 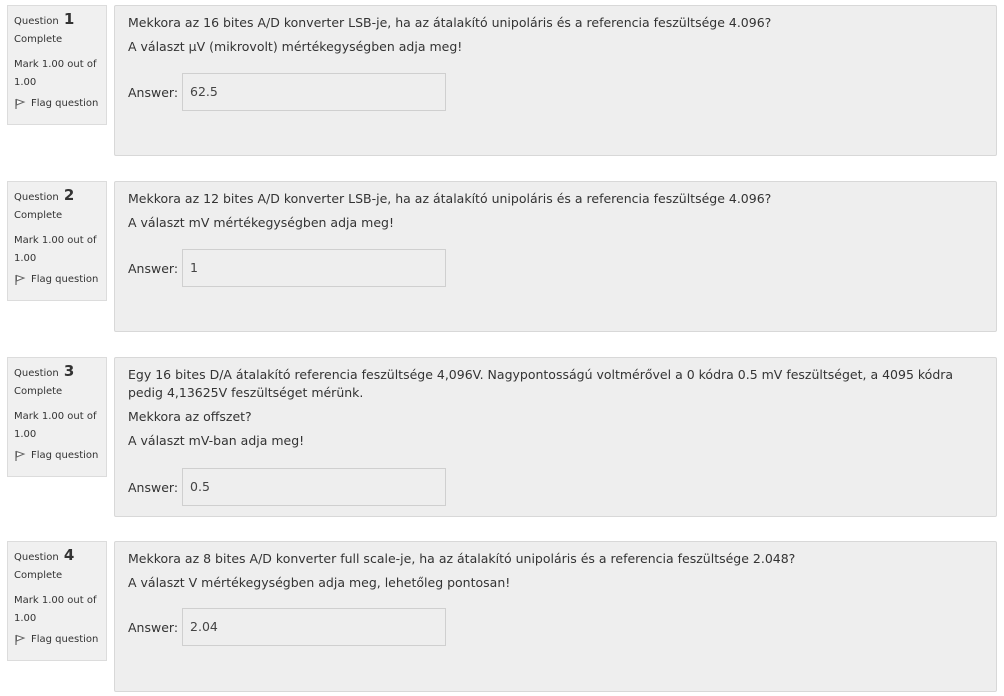 I want to click on question-number: Question 3, so click(x=57, y=371).